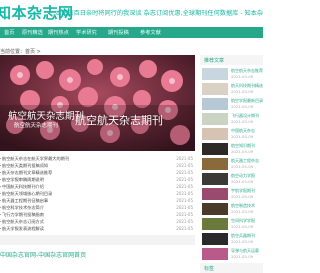  What do you see at coordinates (23, 187) in the screenshot?
I see `list-item-title: 中国航天科技期刊介绍` at bounding box center [23, 187].